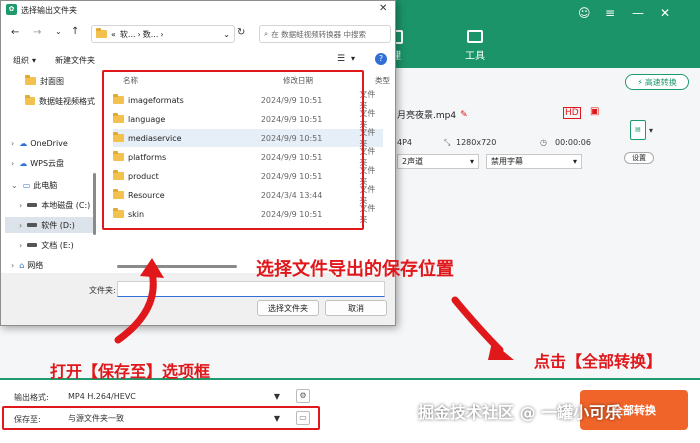  What do you see at coordinates (477, 325) in the screenshot?
I see `arrow-to-convert-icon` at bounding box center [477, 325].